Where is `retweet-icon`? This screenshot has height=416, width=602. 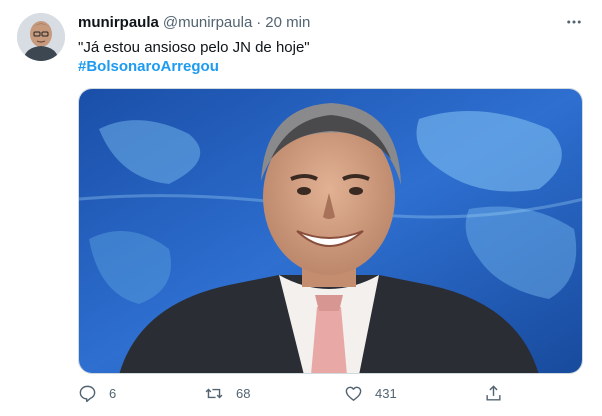 retweet-icon is located at coordinates (214, 393).